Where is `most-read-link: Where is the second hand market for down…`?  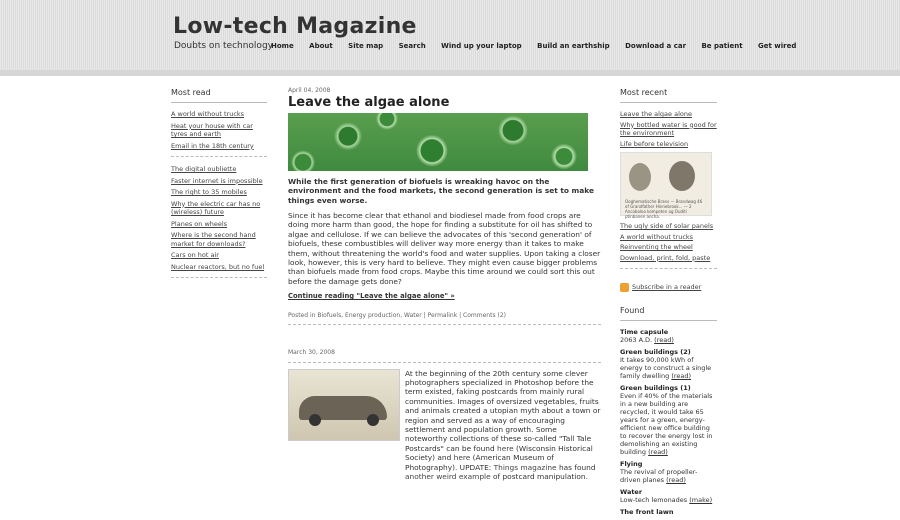 most-read-link: Where is the second hand market for down… is located at coordinates (219, 239).